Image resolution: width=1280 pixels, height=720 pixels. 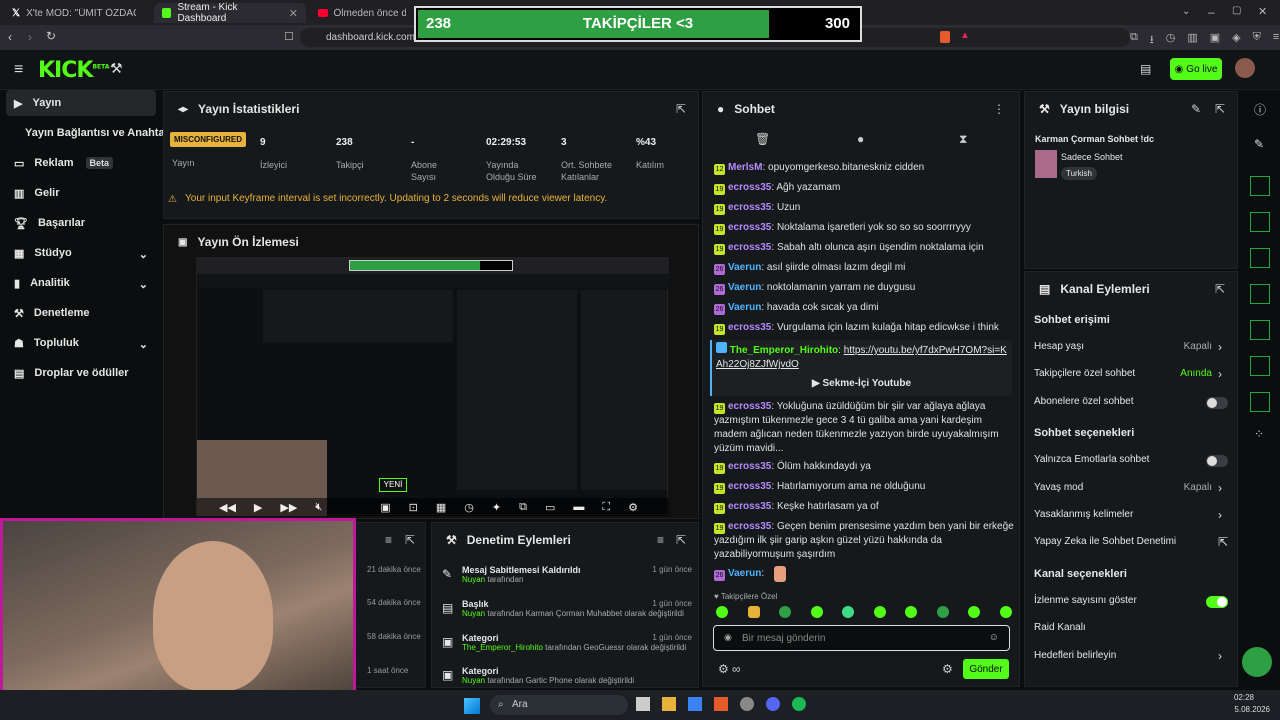 What do you see at coordinates (1259, 434) in the screenshot?
I see `apps-icon: ⁘` at bounding box center [1259, 434].